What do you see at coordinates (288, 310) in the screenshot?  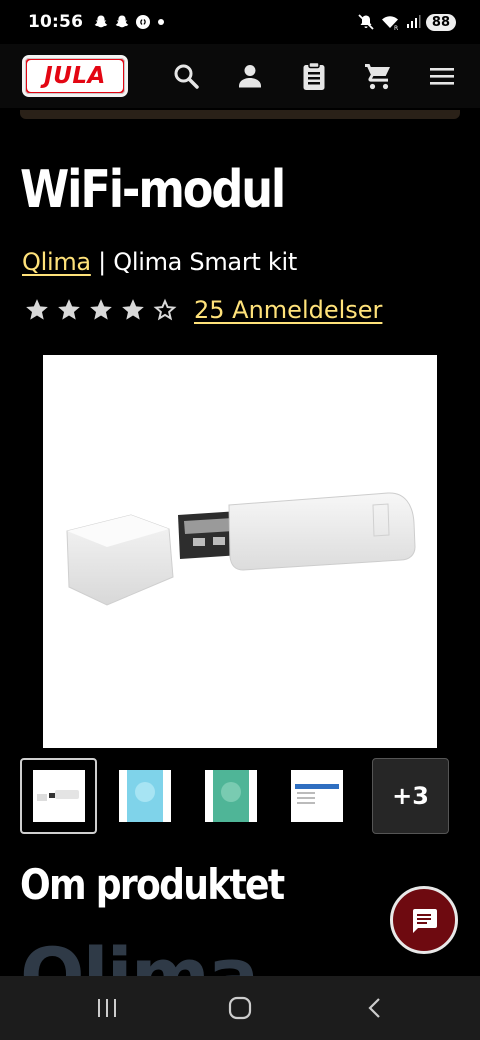 I see `reviews-link: 25 Anmeldelser` at bounding box center [288, 310].